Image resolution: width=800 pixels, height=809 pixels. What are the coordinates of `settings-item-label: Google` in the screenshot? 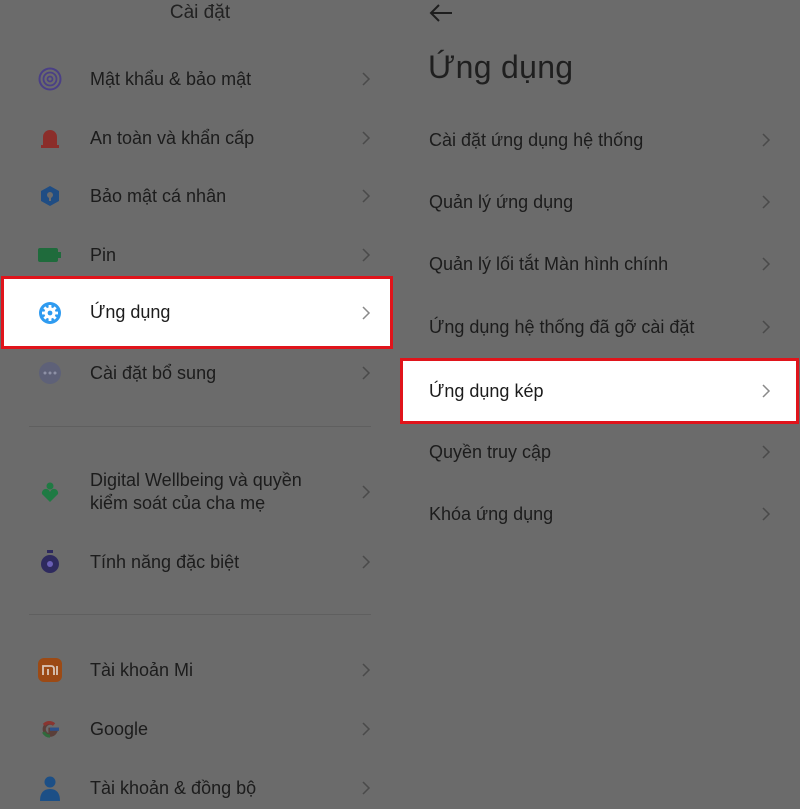 It's located at (119, 729).